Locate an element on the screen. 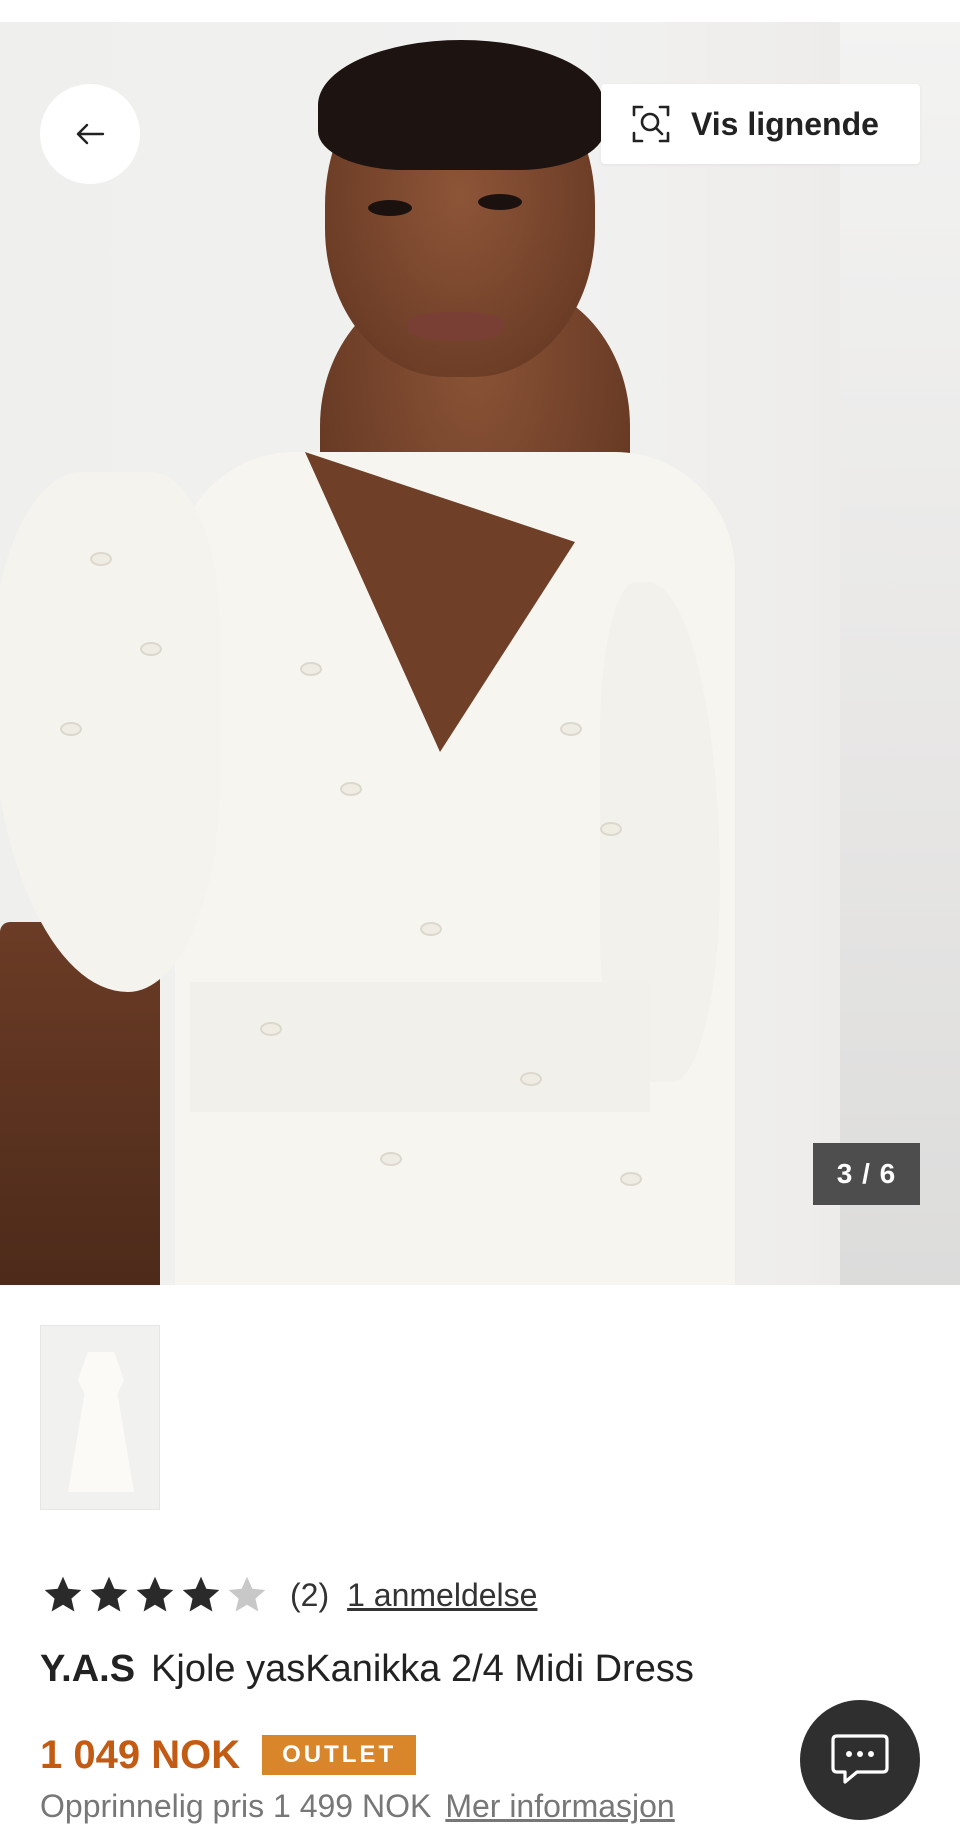 This screenshot has height=1845, width=960. outlet-badge: OUTLET is located at coordinates (339, 1755).